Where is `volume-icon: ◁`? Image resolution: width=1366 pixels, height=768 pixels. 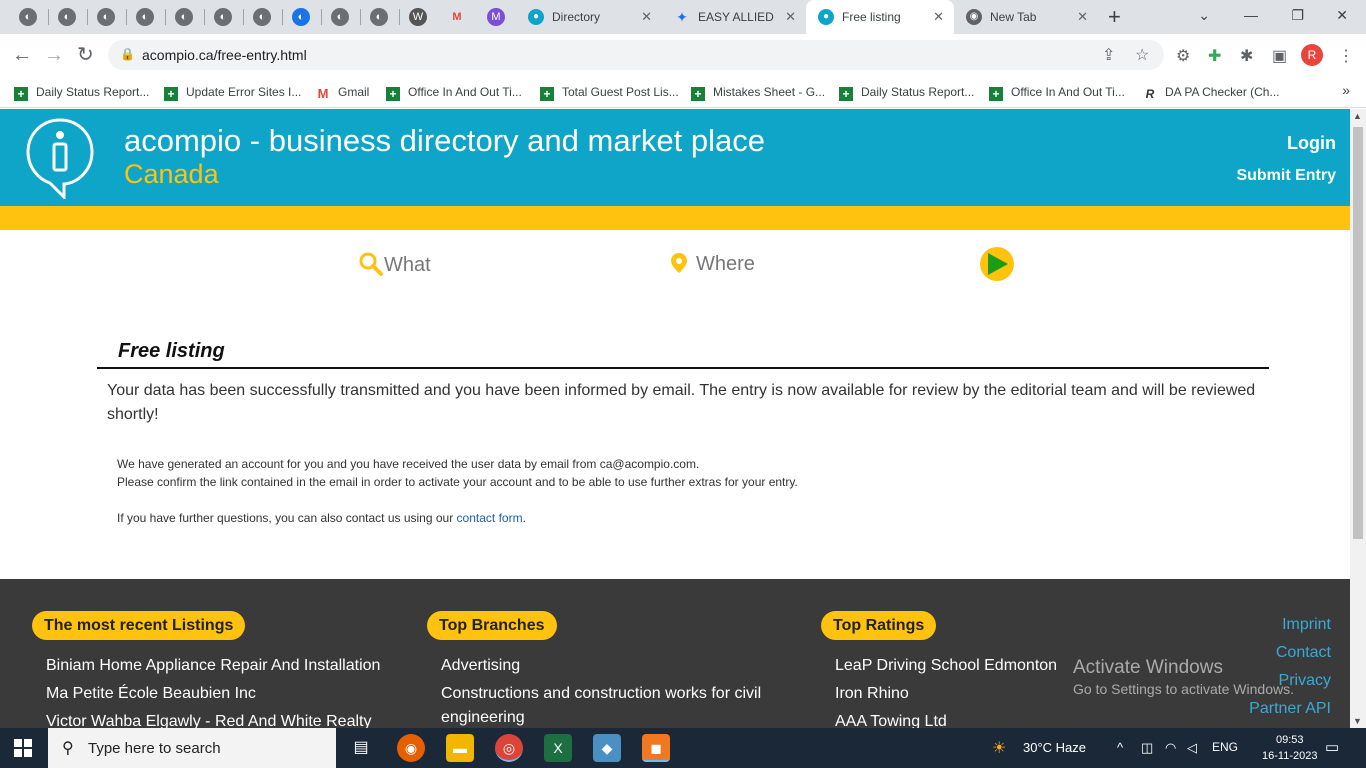
volume-icon: ◁ is located at coordinates (1192, 748).